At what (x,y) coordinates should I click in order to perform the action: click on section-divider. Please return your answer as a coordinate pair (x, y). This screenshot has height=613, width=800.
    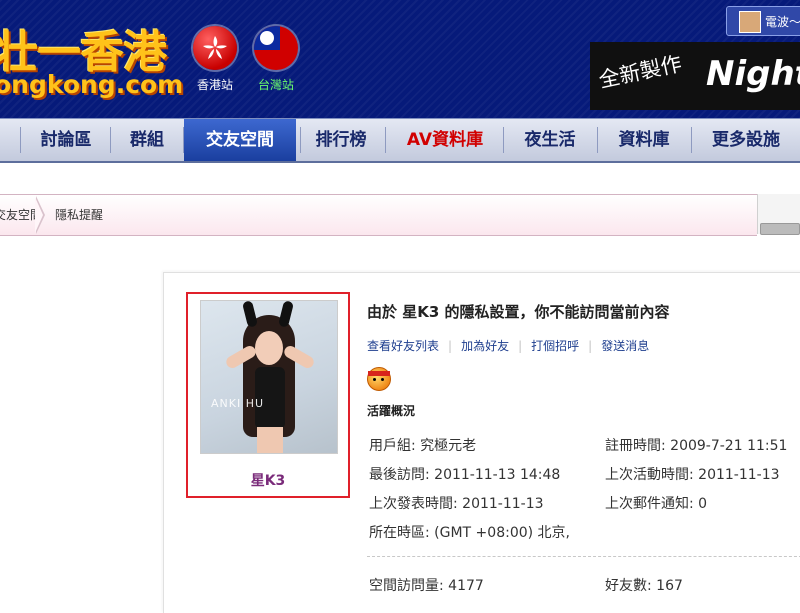
    Looking at the image, I should click on (583, 556).